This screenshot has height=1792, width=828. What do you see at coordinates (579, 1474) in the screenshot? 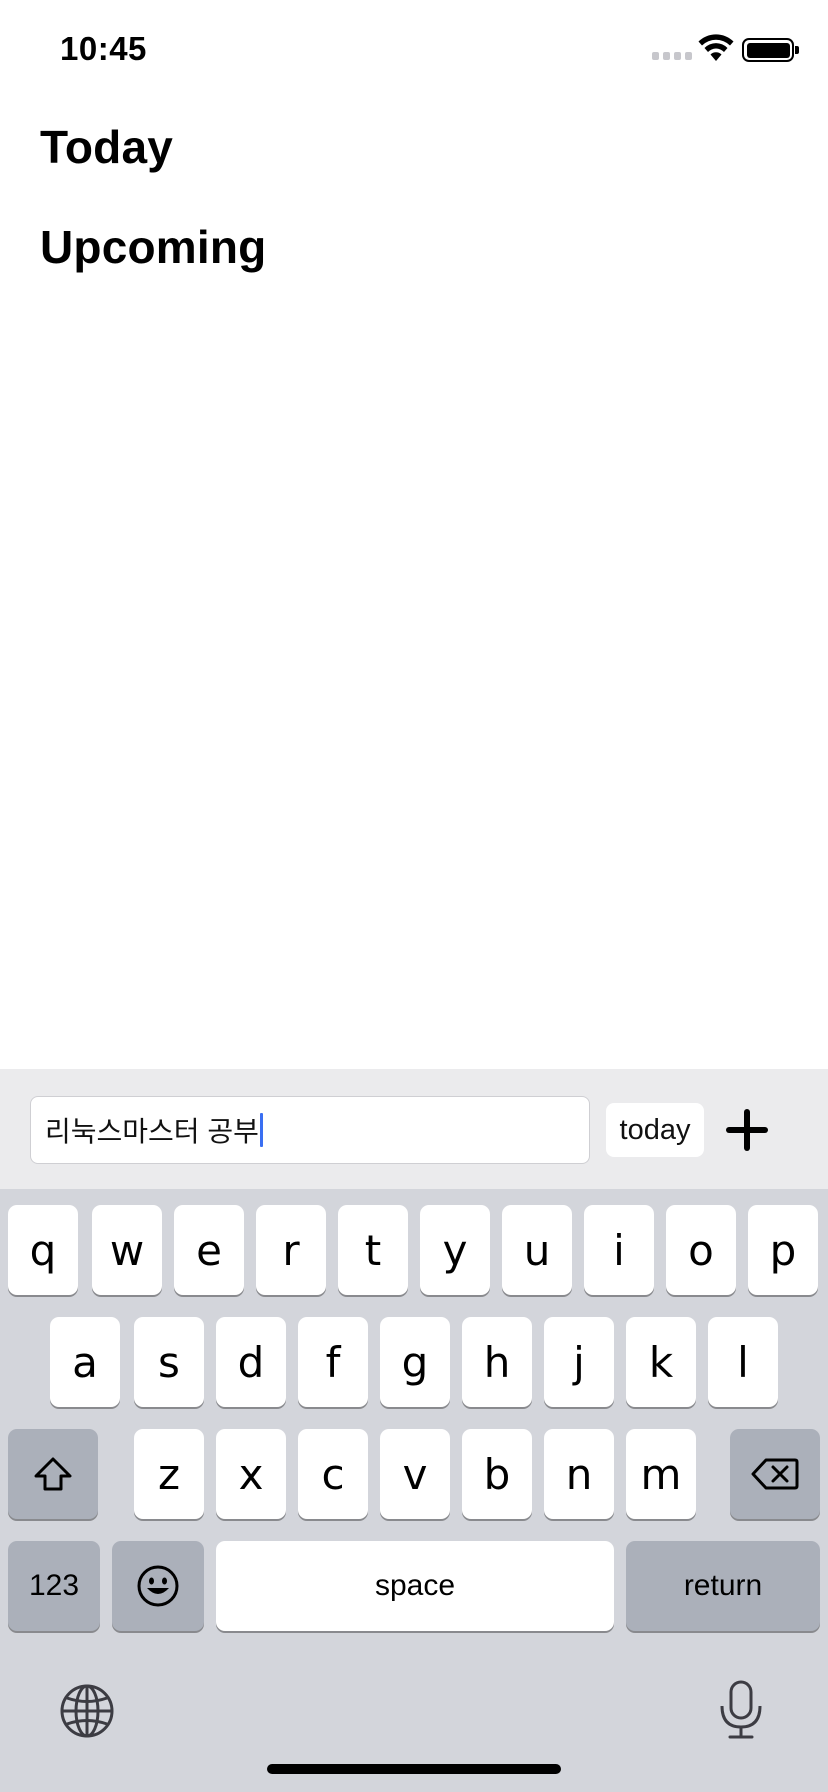
I see `key-n: n` at bounding box center [579, 1474].